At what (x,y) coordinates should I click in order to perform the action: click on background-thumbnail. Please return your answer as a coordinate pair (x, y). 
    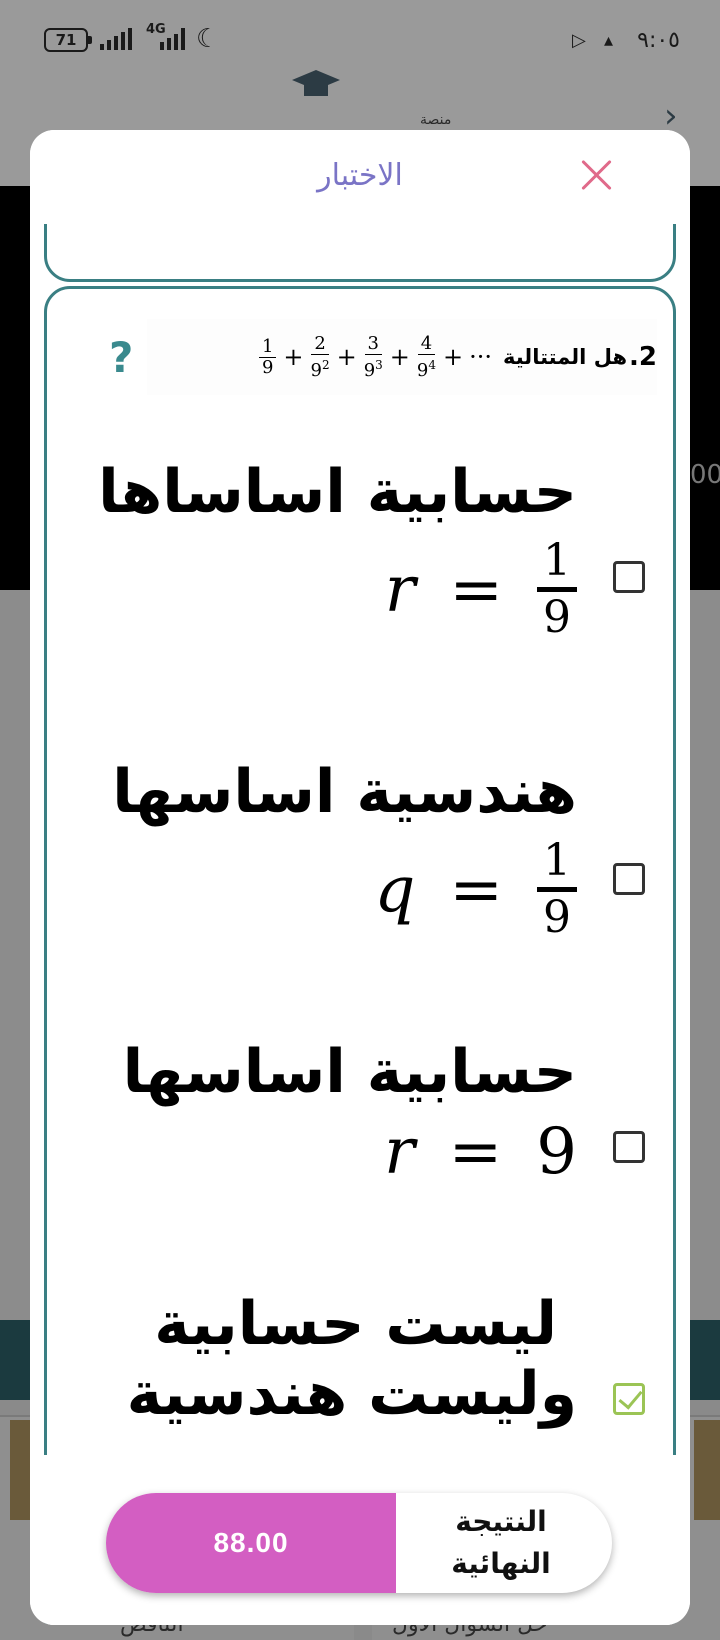
    Looking at the image, I should click on (707, 1470).